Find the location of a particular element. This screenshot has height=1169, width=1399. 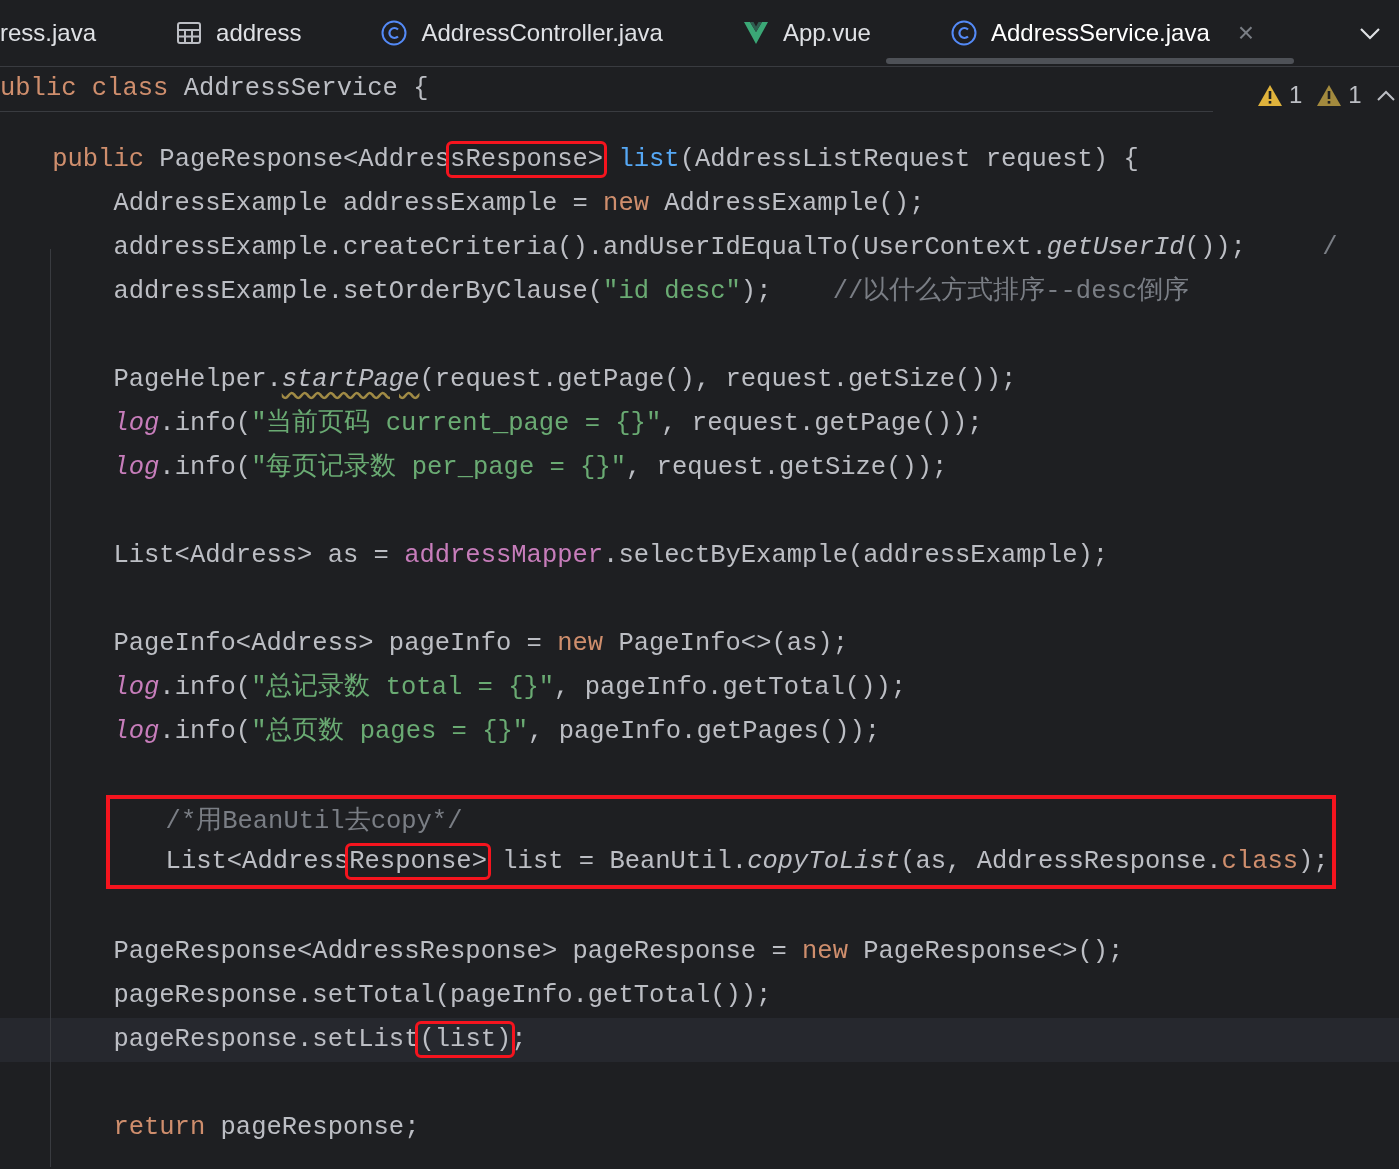

file-tab: ress.java is located at coordinates (68, 33).